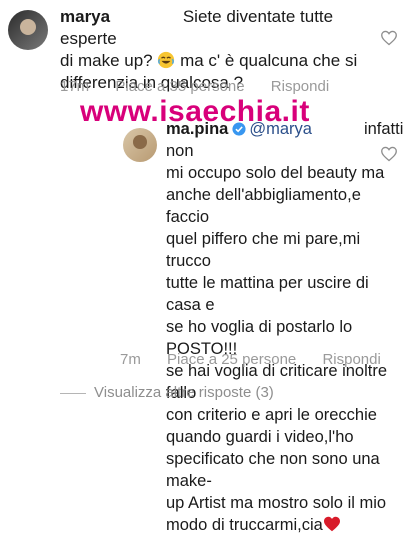  I want to click on reply-line: quel piffero che mi pare,mi trucco, so click(263, 250).